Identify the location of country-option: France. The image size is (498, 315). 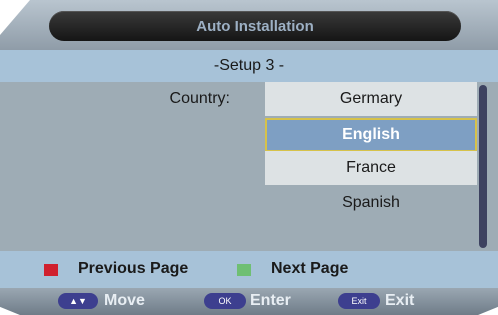
(371, 168).